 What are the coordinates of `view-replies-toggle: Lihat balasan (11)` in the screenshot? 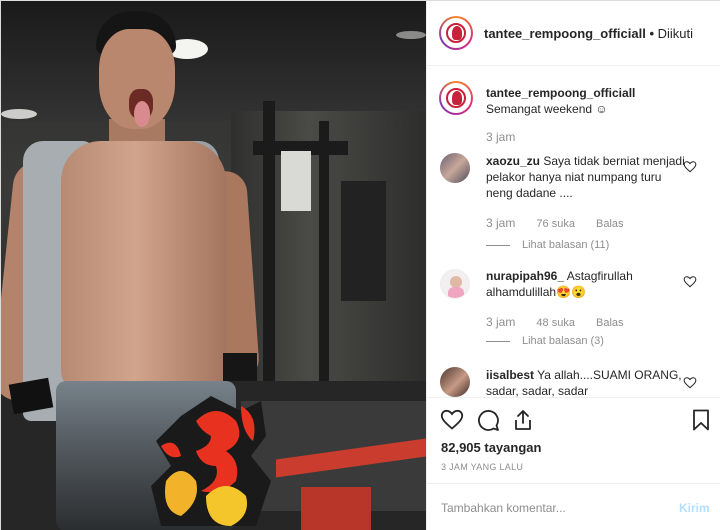 It's located at (547, 245).